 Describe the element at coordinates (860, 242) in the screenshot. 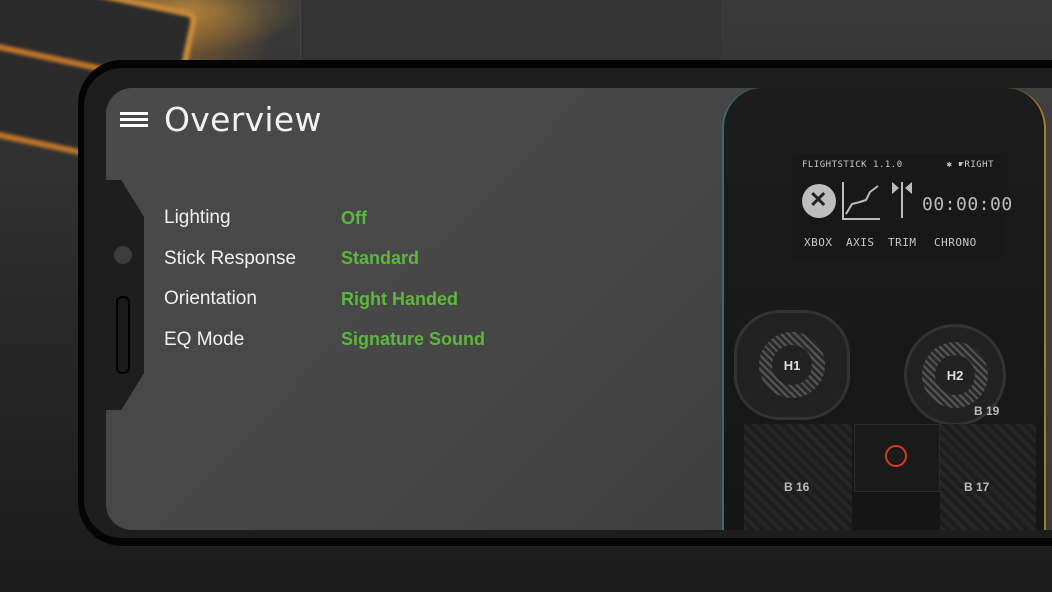

I see `lcd-tab-axis: AXIS` at that location.